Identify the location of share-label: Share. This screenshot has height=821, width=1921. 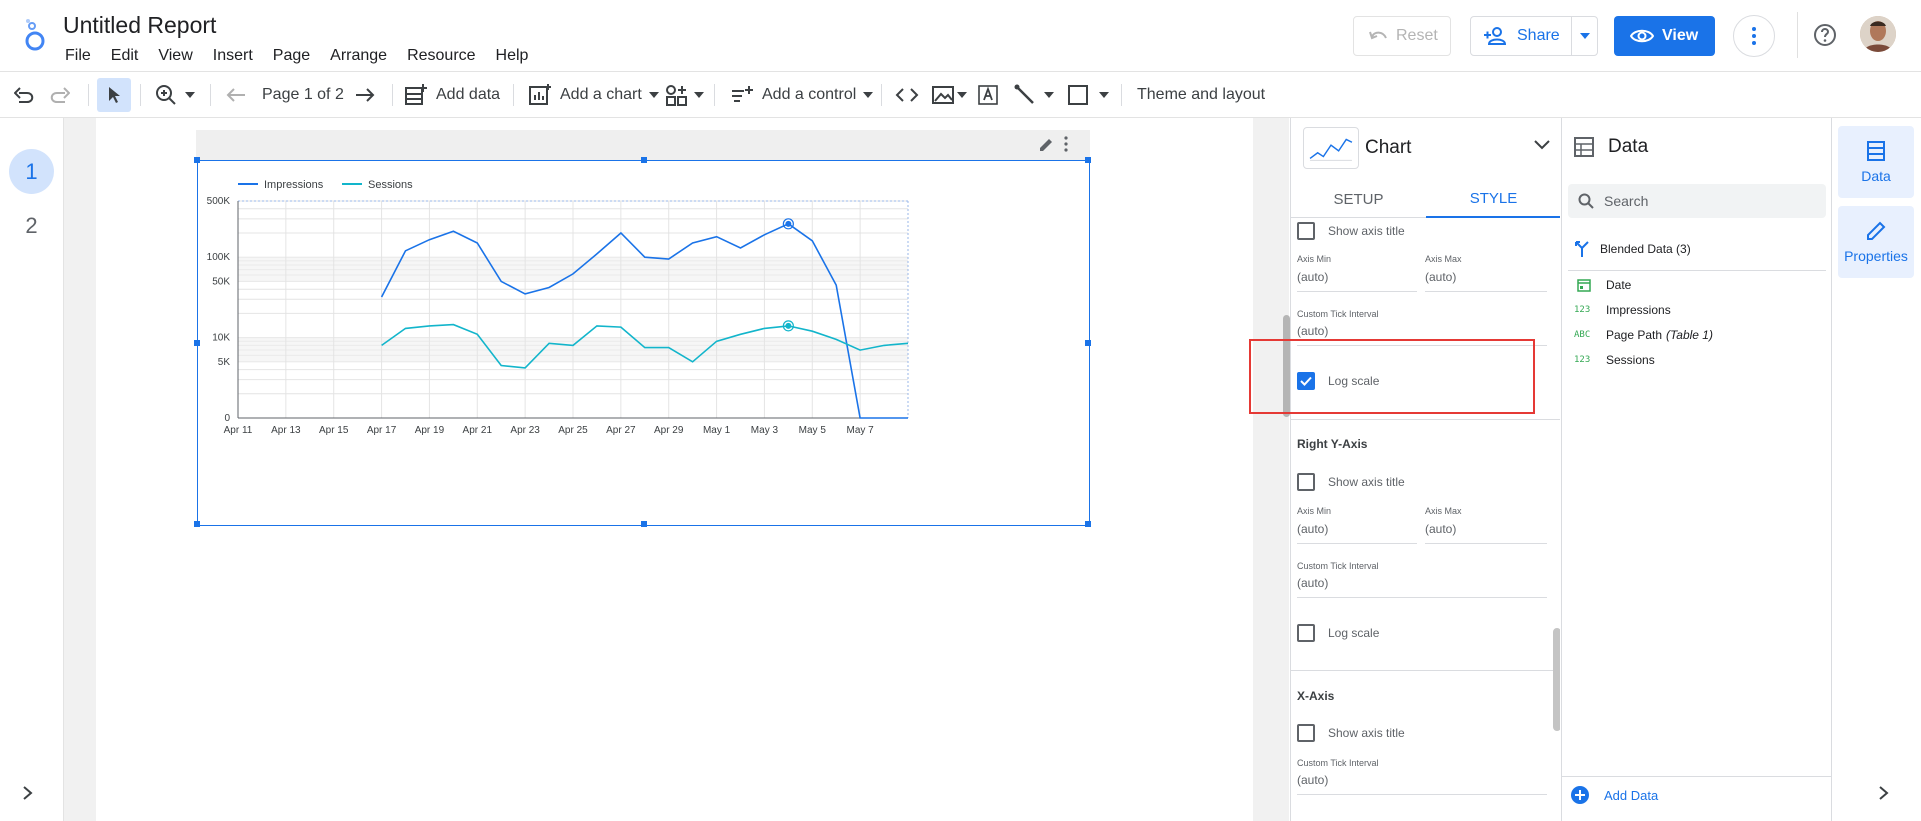
(1538, 35).